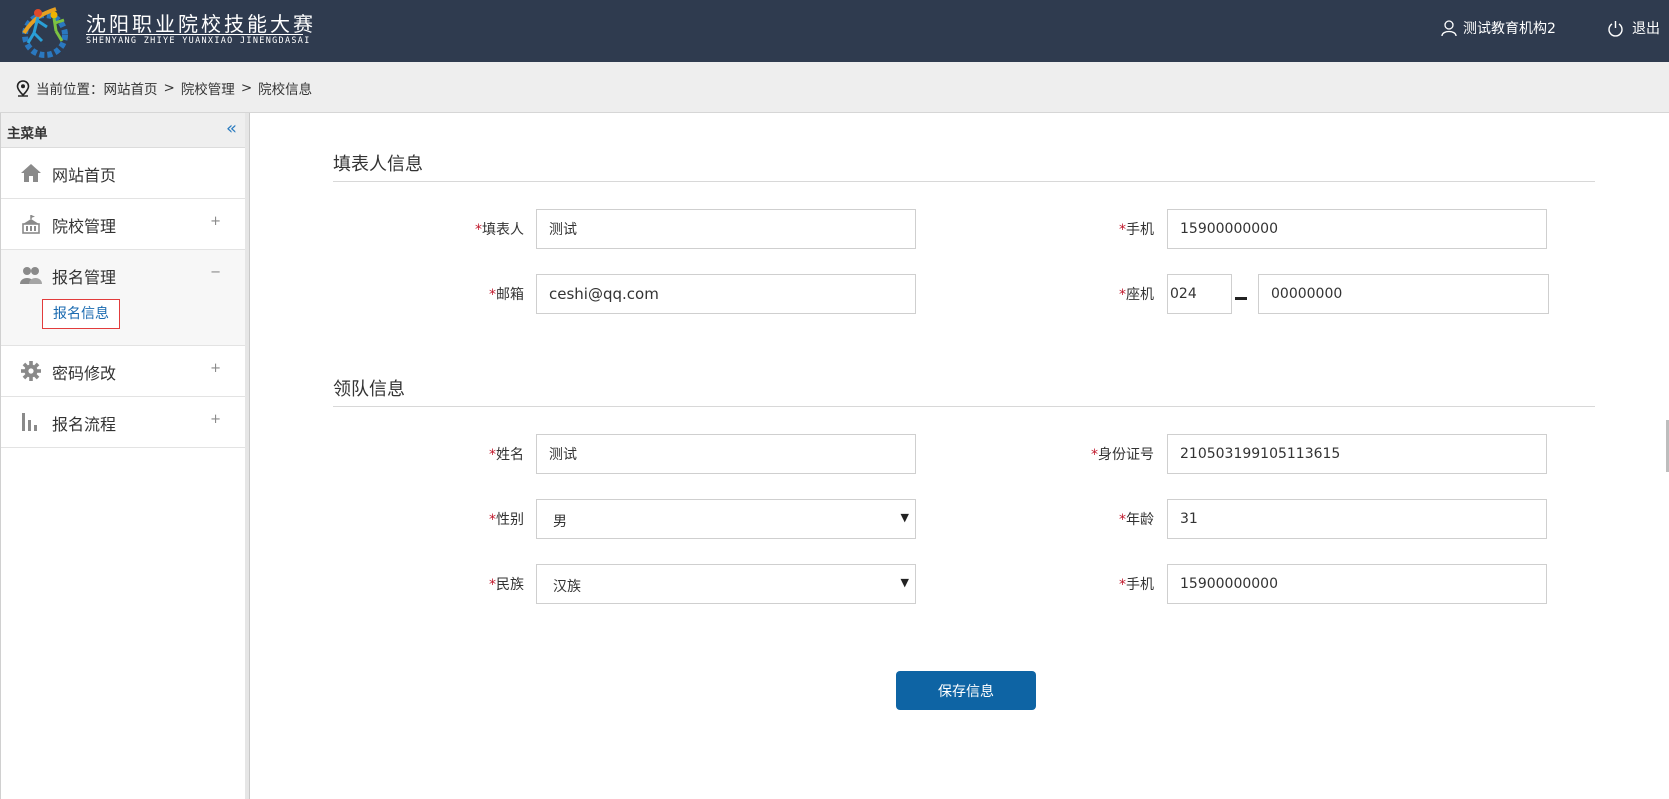 The height and width of the screenshot is (799, 1669). Describe the element at coordinates (231, 128) in the screenshot. I see `double-chevron-left-icon: «` at that location.